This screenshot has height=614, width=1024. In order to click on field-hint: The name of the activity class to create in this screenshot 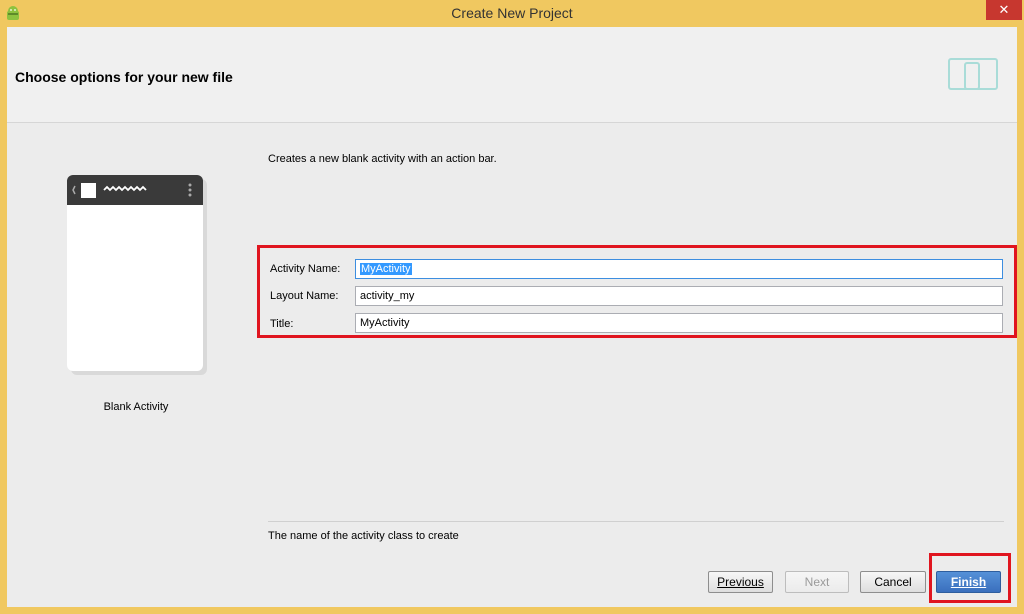, I will do `click(363, 536)`.